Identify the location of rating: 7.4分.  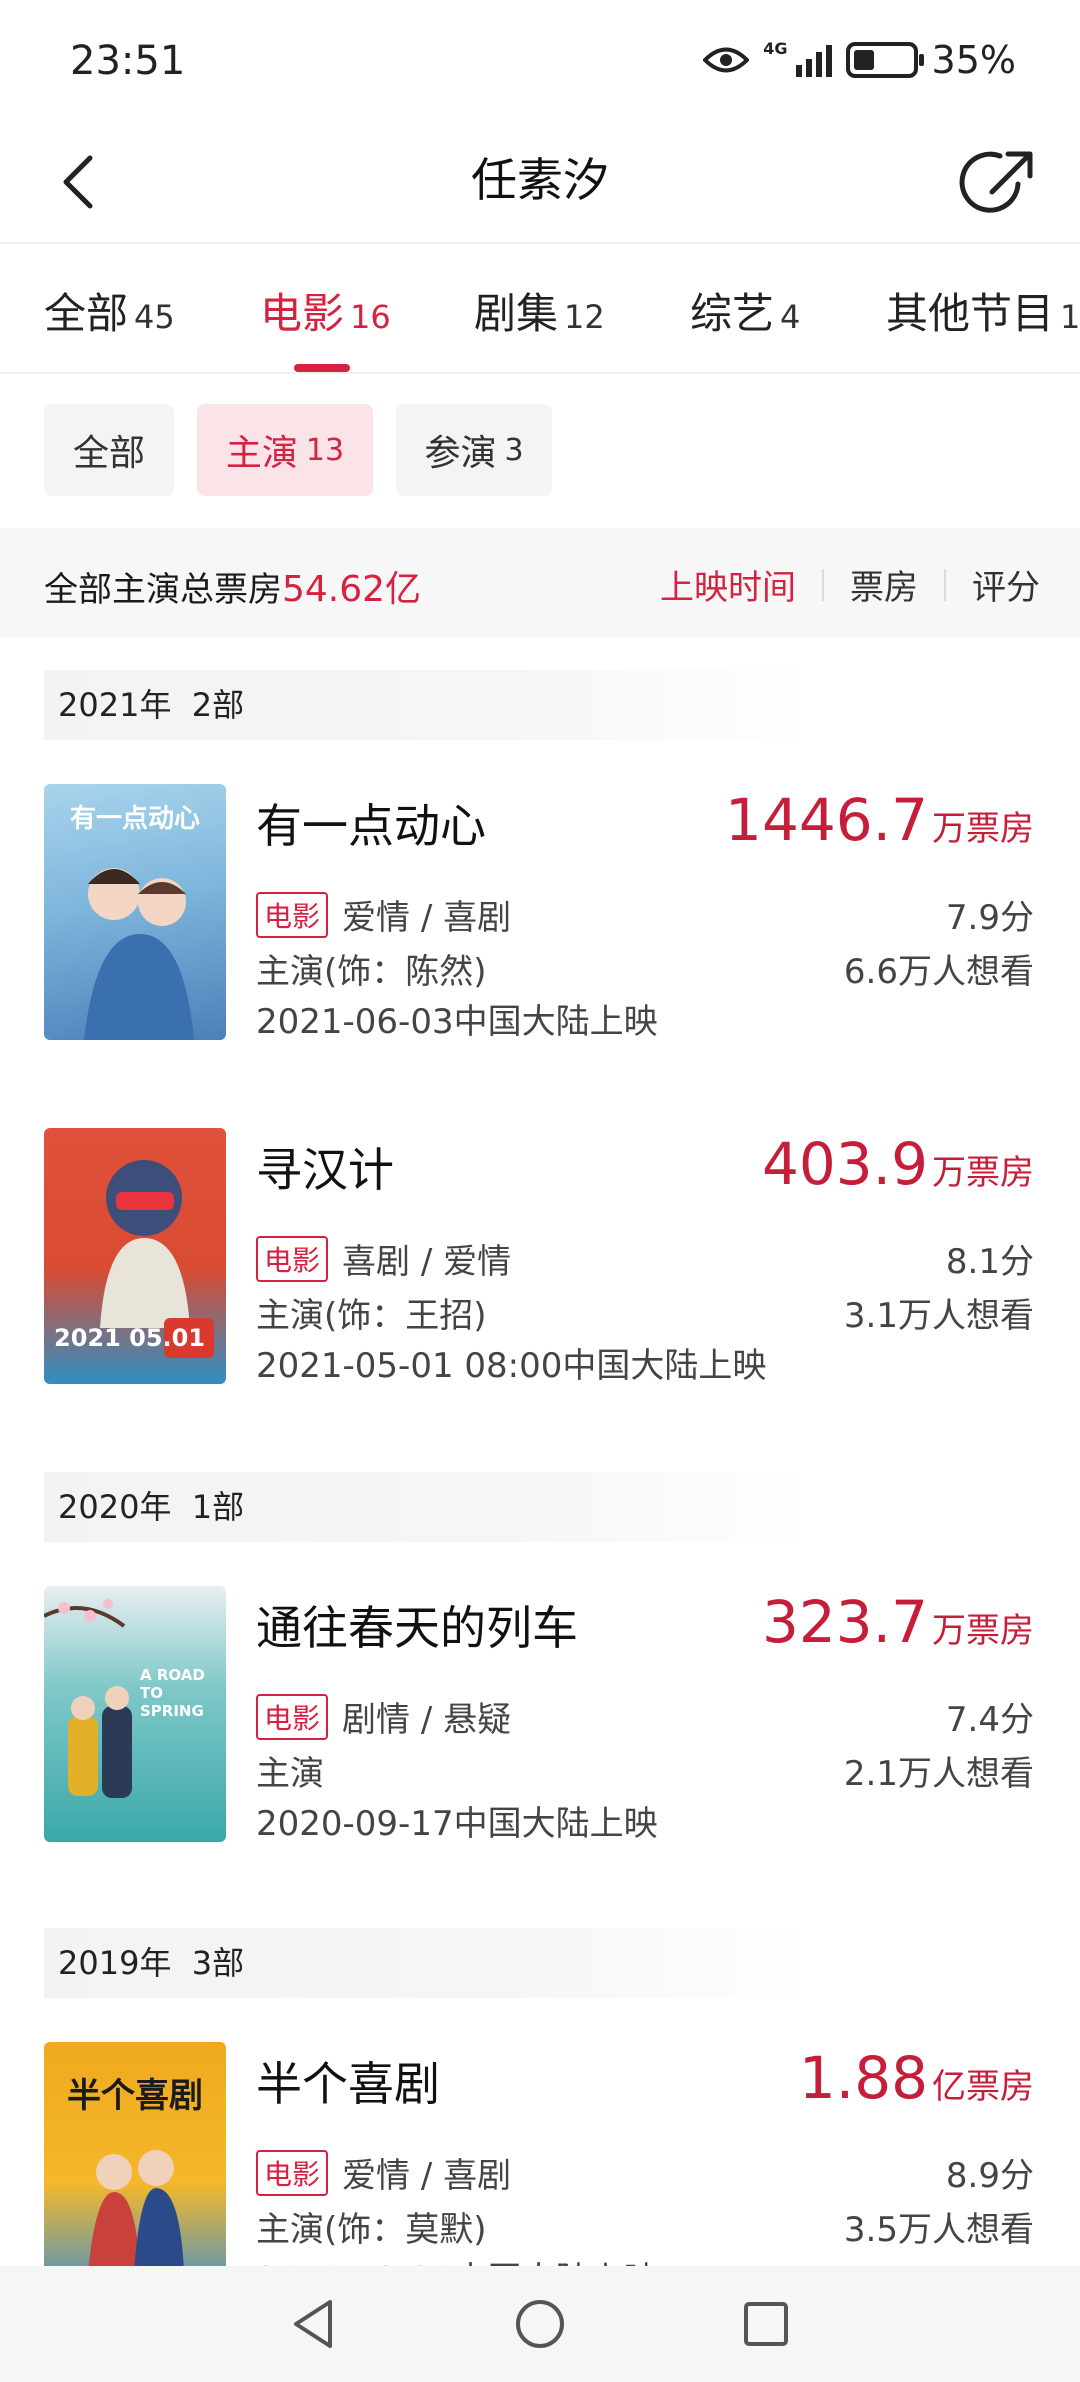
(989, 1720).